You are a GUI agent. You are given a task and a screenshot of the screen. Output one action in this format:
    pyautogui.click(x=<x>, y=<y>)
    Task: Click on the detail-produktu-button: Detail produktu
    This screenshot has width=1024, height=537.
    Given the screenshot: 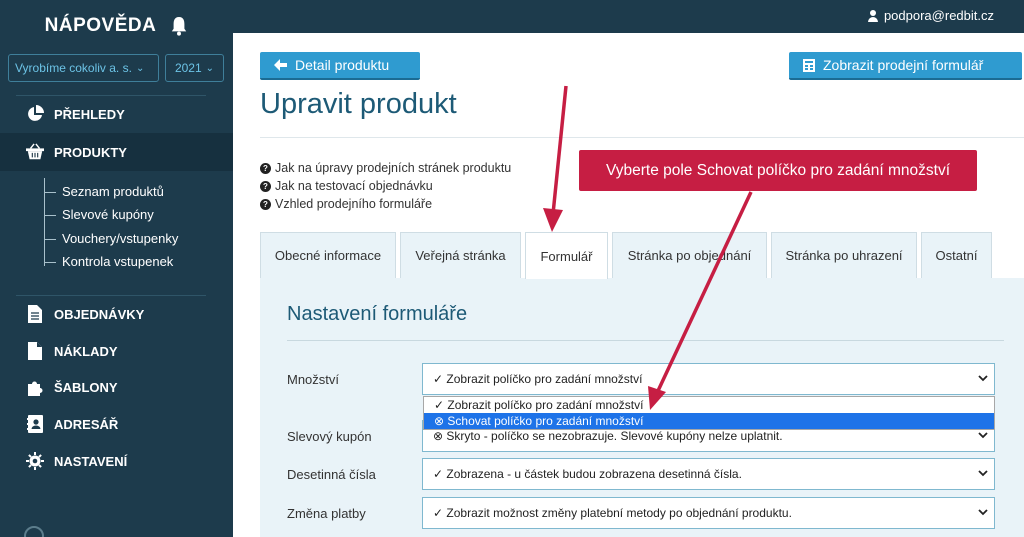 What is the action you would take?
    pyautogui.click(x=340, y=66)
    